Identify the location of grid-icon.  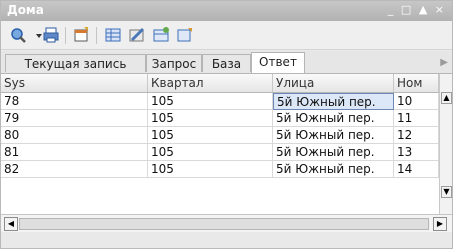
(113, 35).